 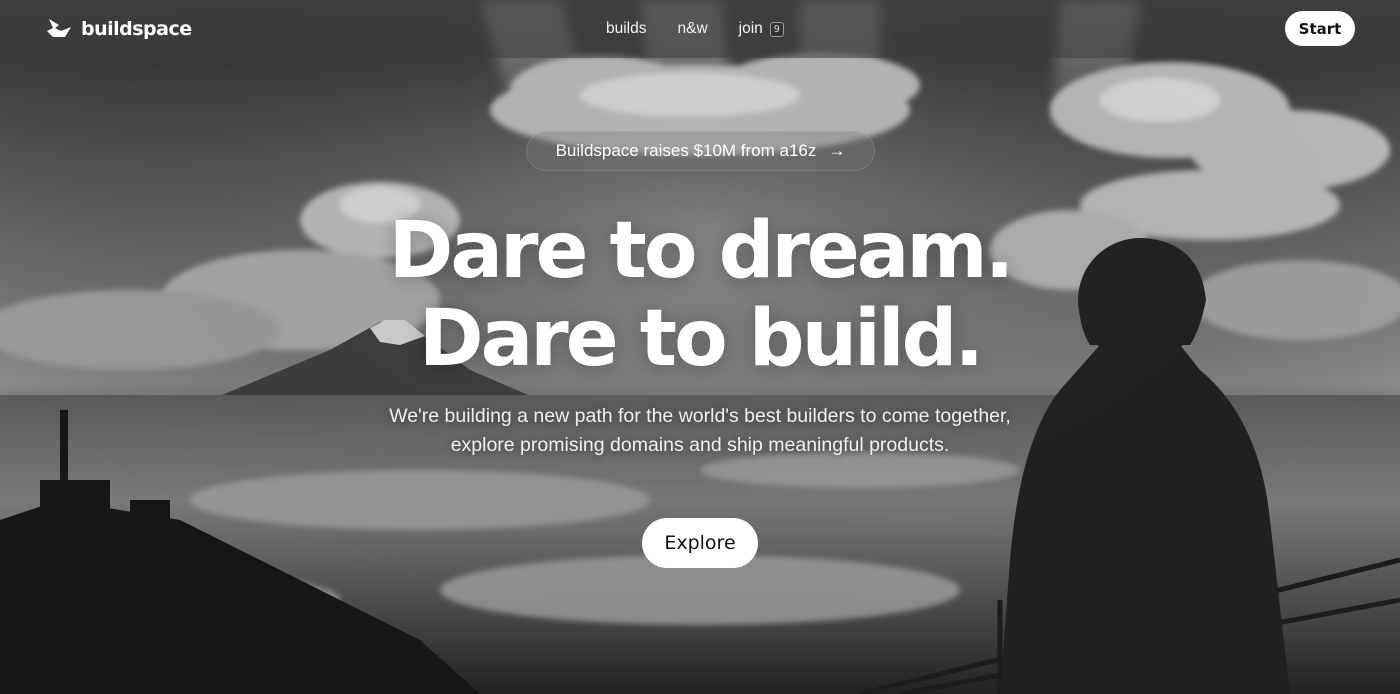 What do you see at coordinates (776, 29) in the screenshot?
I see `join-count-badge: 9` at bounding box center [776, 29].